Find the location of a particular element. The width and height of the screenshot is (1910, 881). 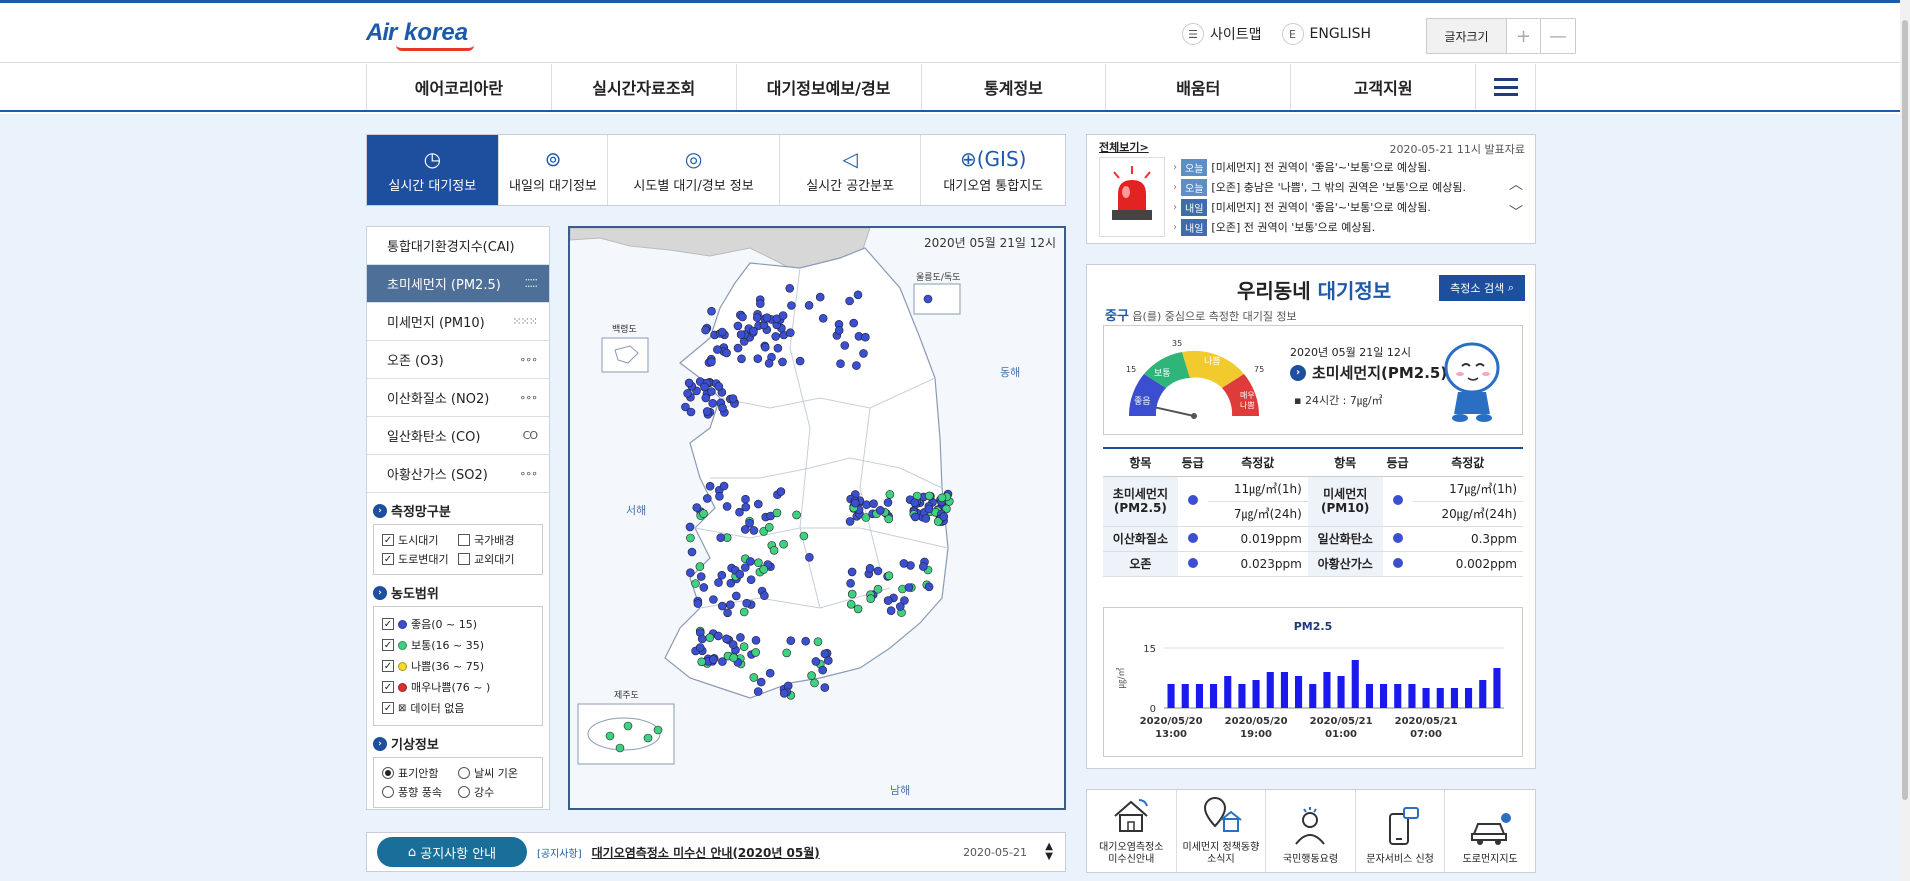

network-option-0: ✓ 도시대기 is located at coordinates (420, 540).